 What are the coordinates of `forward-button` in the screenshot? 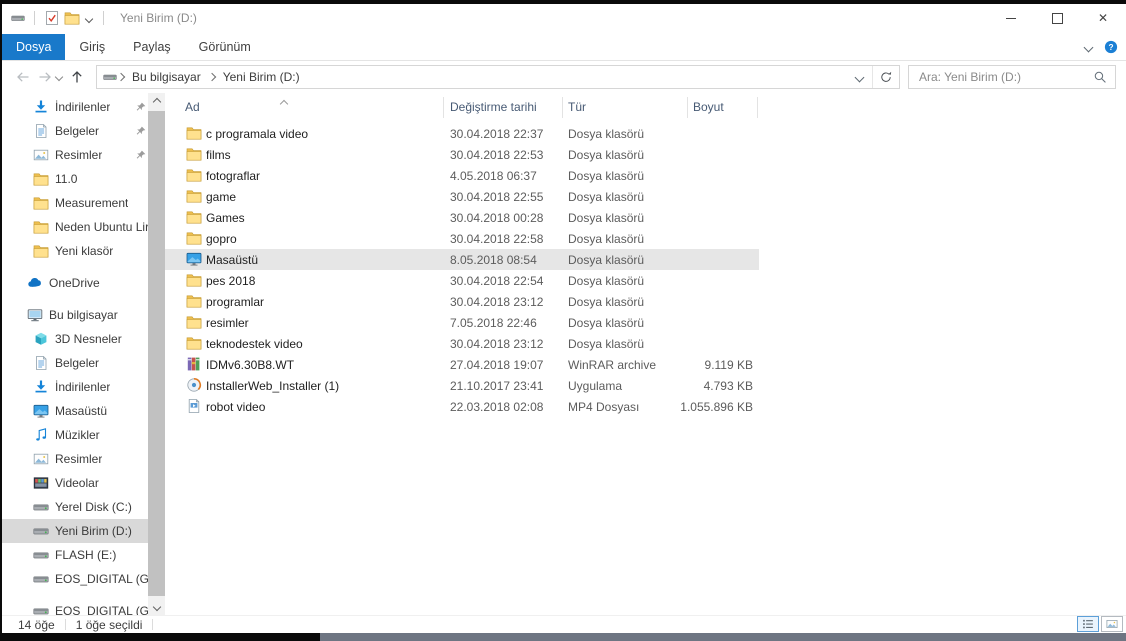 It's located at (45, 77).